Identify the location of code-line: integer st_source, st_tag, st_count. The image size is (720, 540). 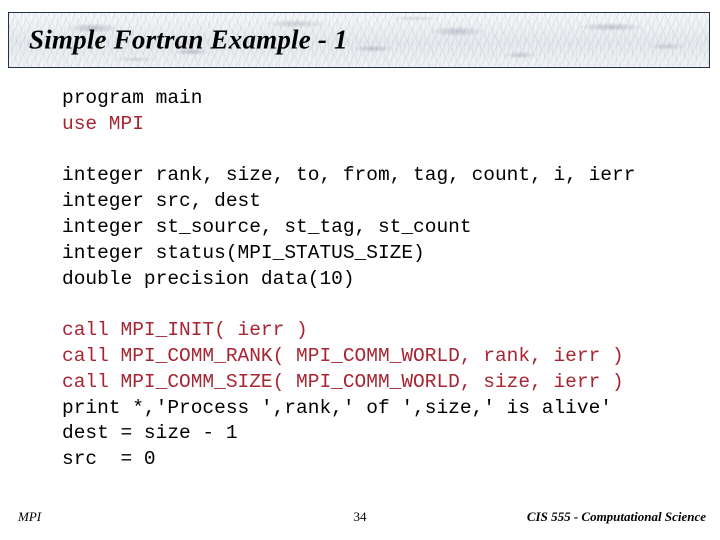
(267, 226).